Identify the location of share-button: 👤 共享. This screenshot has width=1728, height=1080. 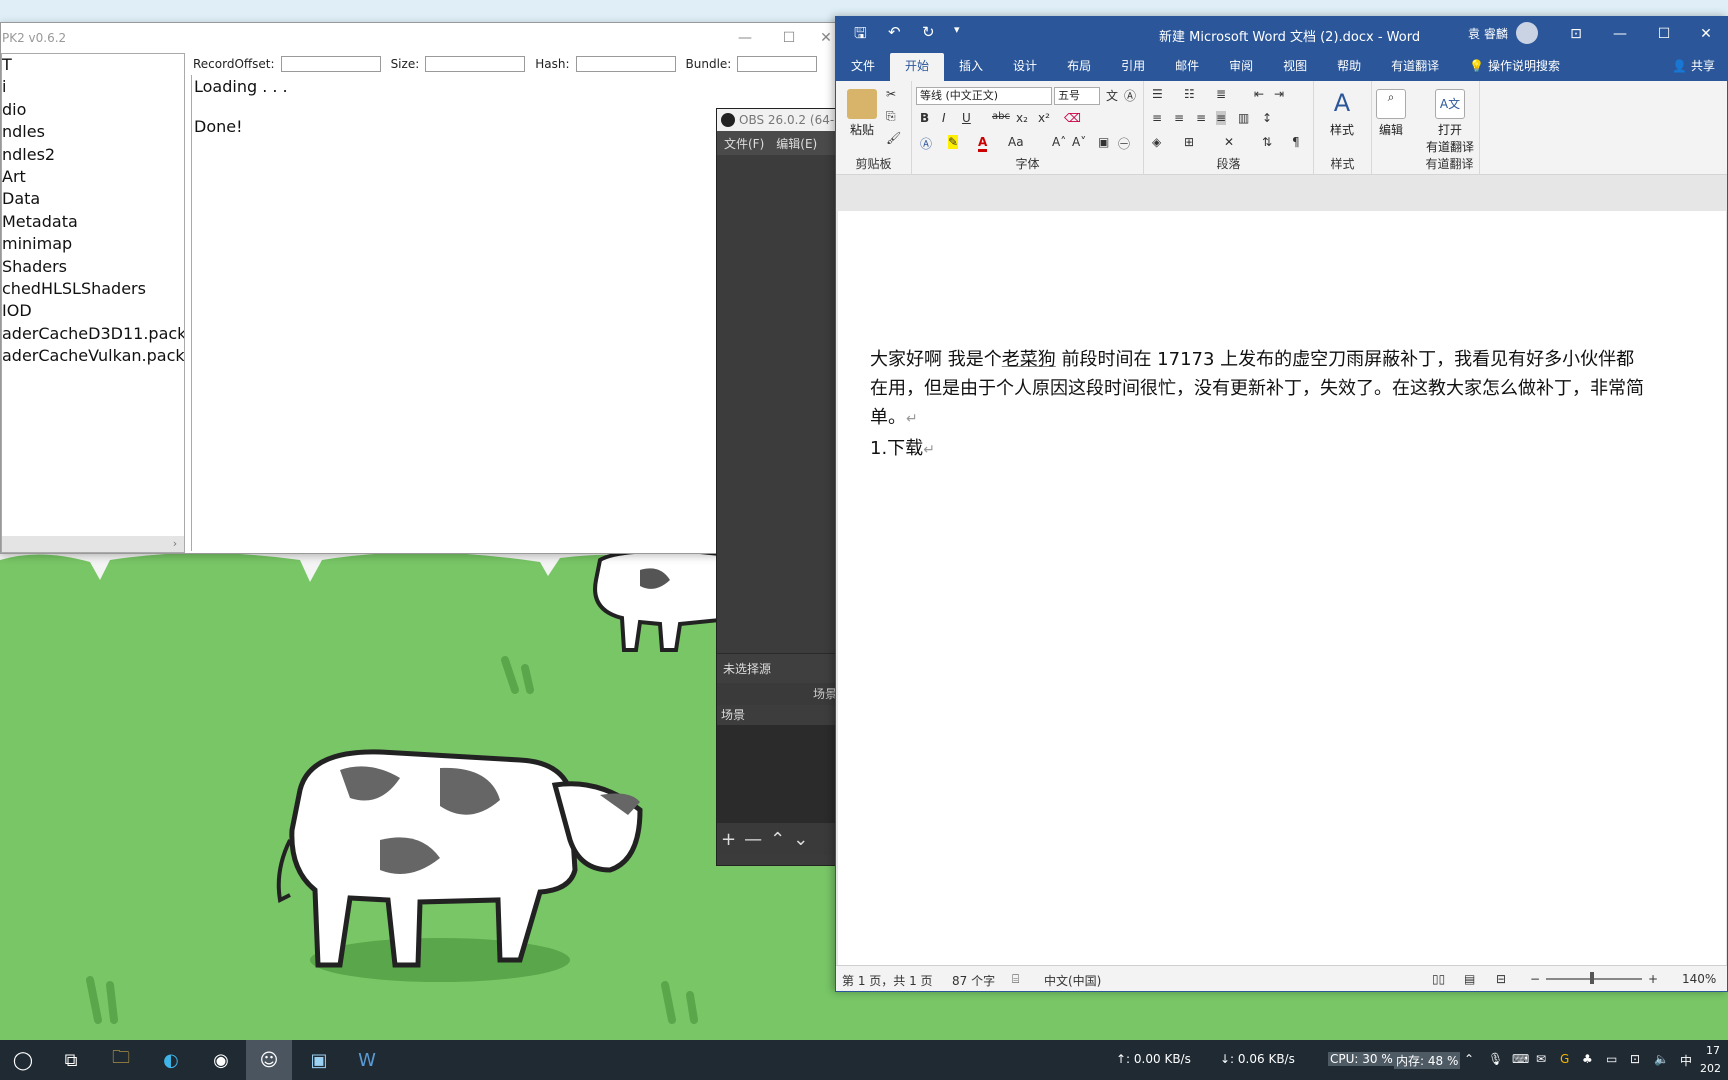
(1693, 65).